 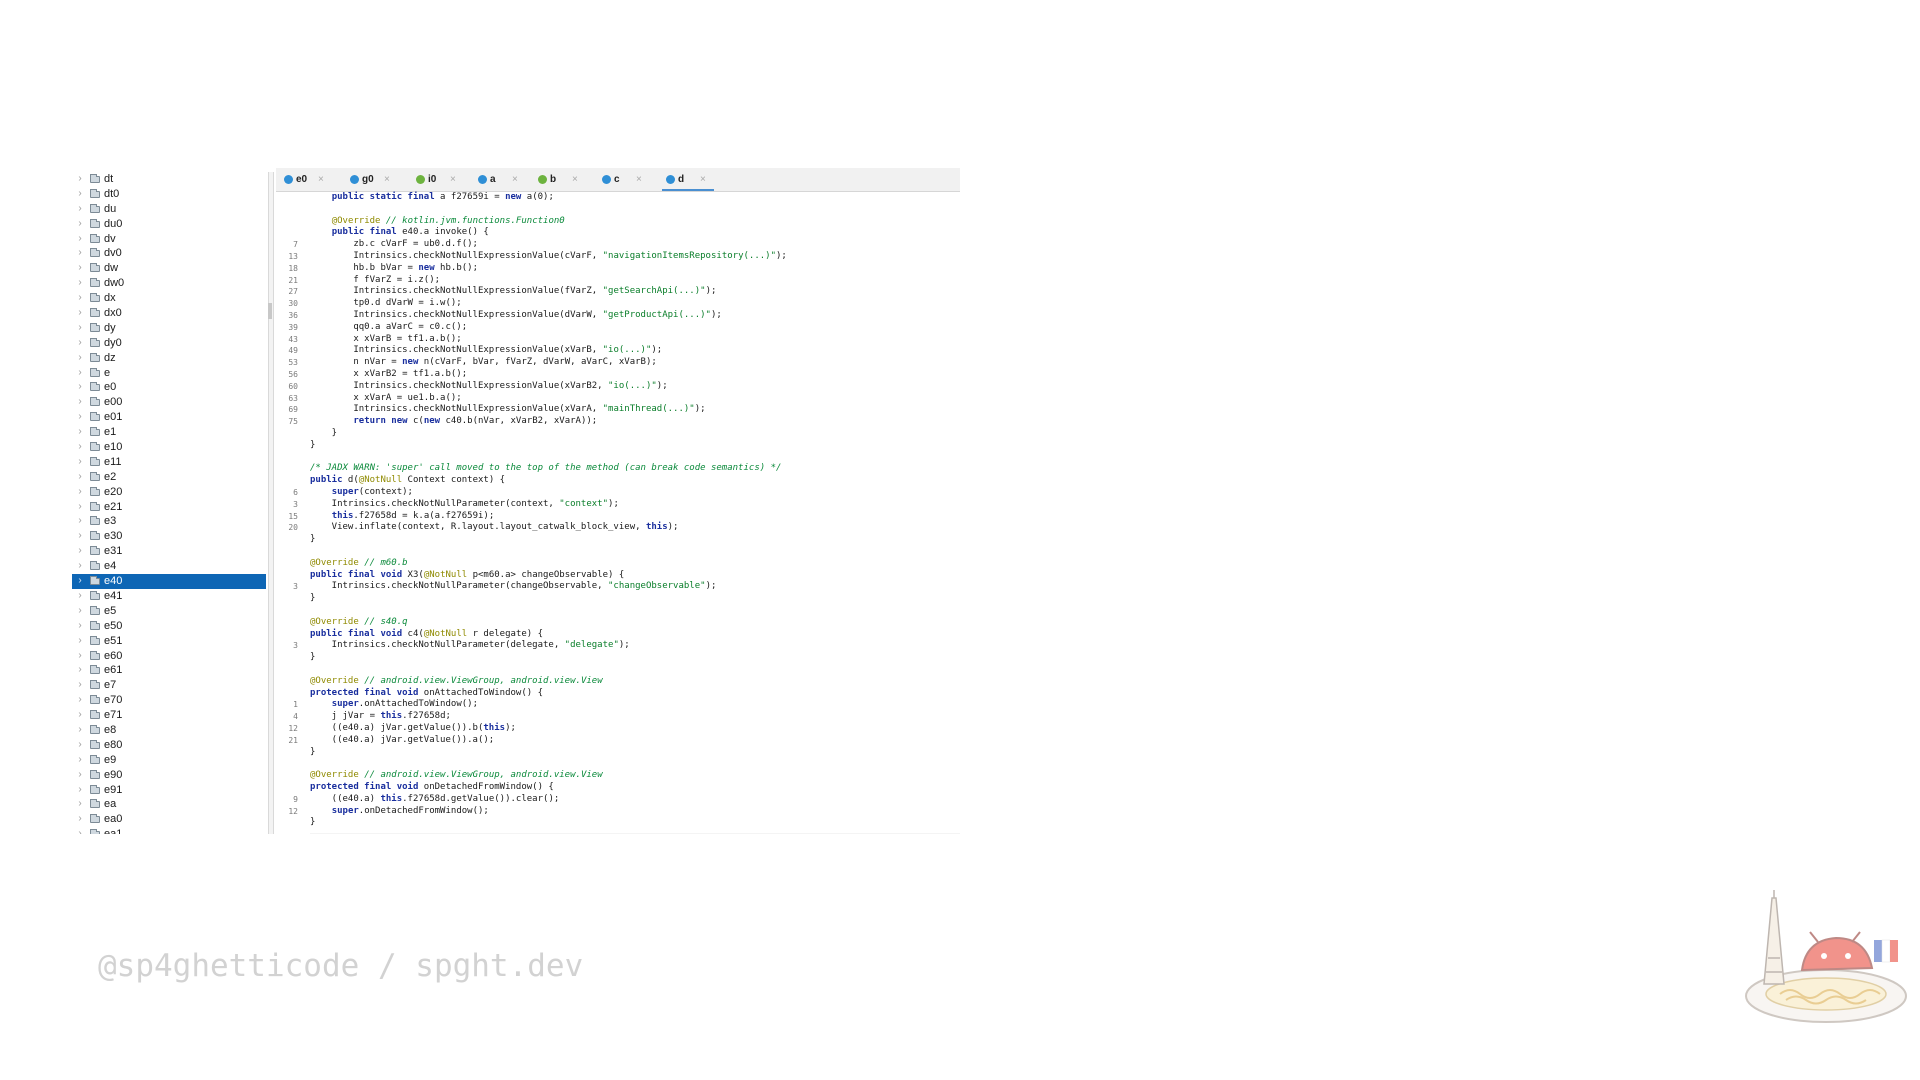 I want to click on tree-item-e00: › e00, so click(x=169, y=402).